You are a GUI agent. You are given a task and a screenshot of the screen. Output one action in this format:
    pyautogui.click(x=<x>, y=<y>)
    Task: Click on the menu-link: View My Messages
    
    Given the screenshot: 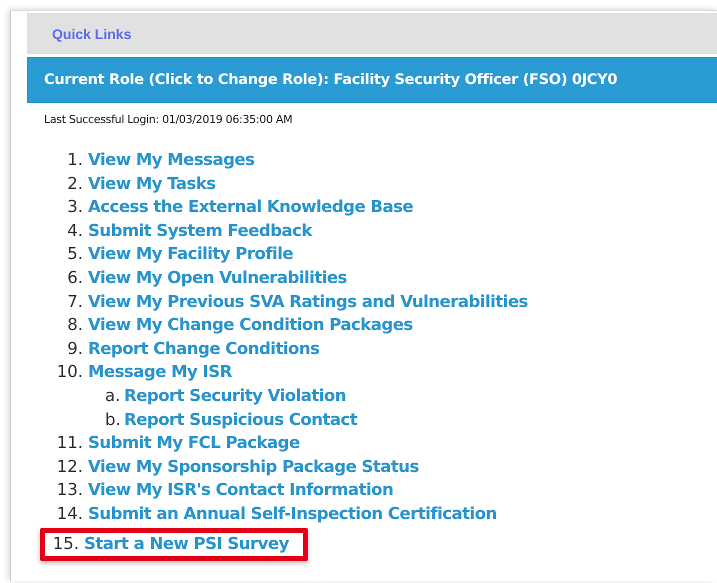 What is the action you would take?
    pyautogui.click(x=171, y=159)
    